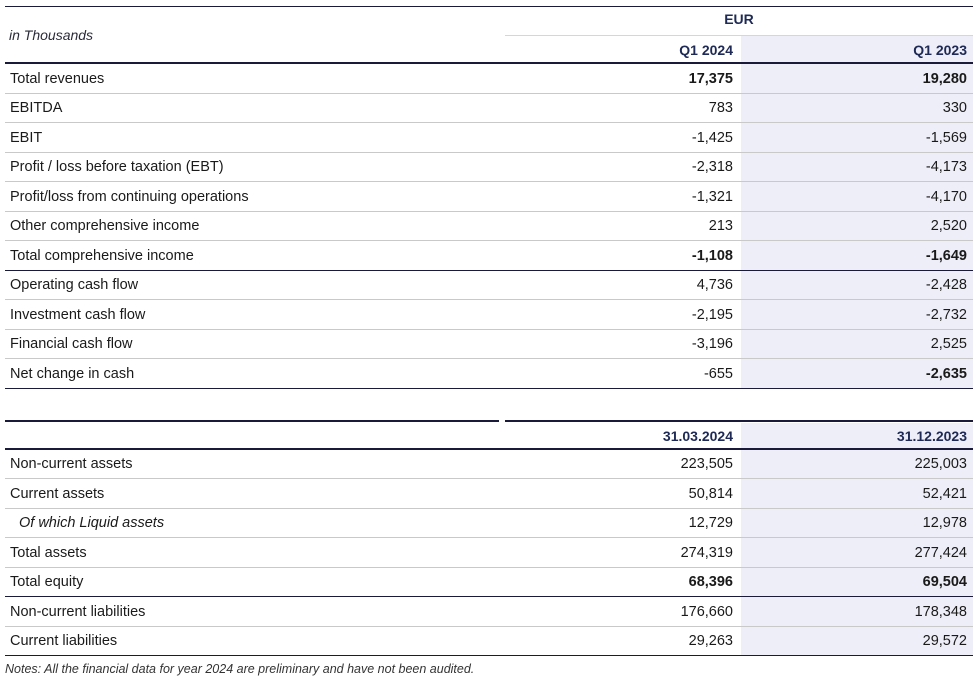  What do you see at coordinates (857, 79) in the screenshot?
I see `value-q1-2023: 19,280` at bounding box center [857, 79].